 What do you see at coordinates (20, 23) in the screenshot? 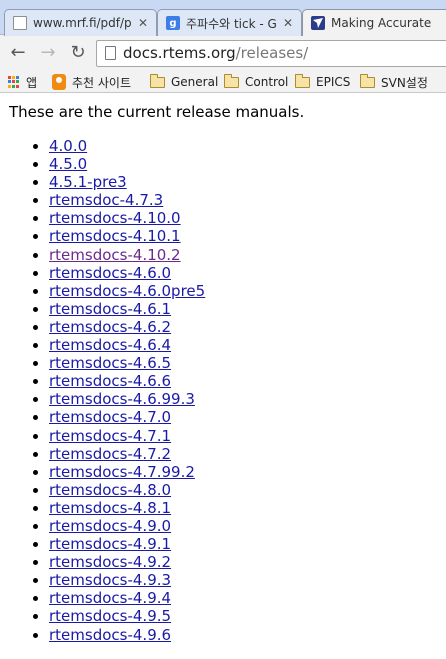
I see `page-icon` at bounding box center [20, 23].